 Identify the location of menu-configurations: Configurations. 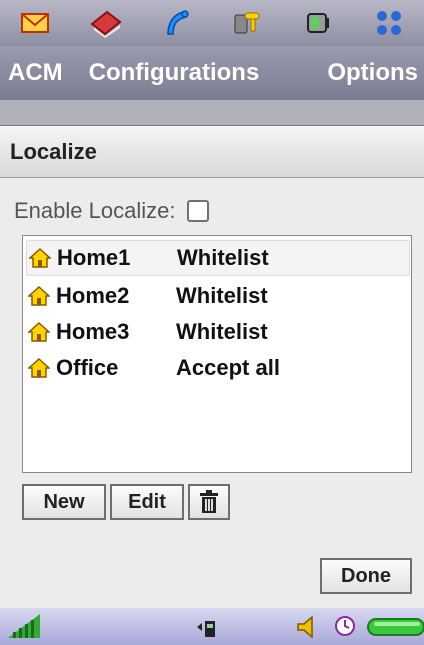
(174, 73).